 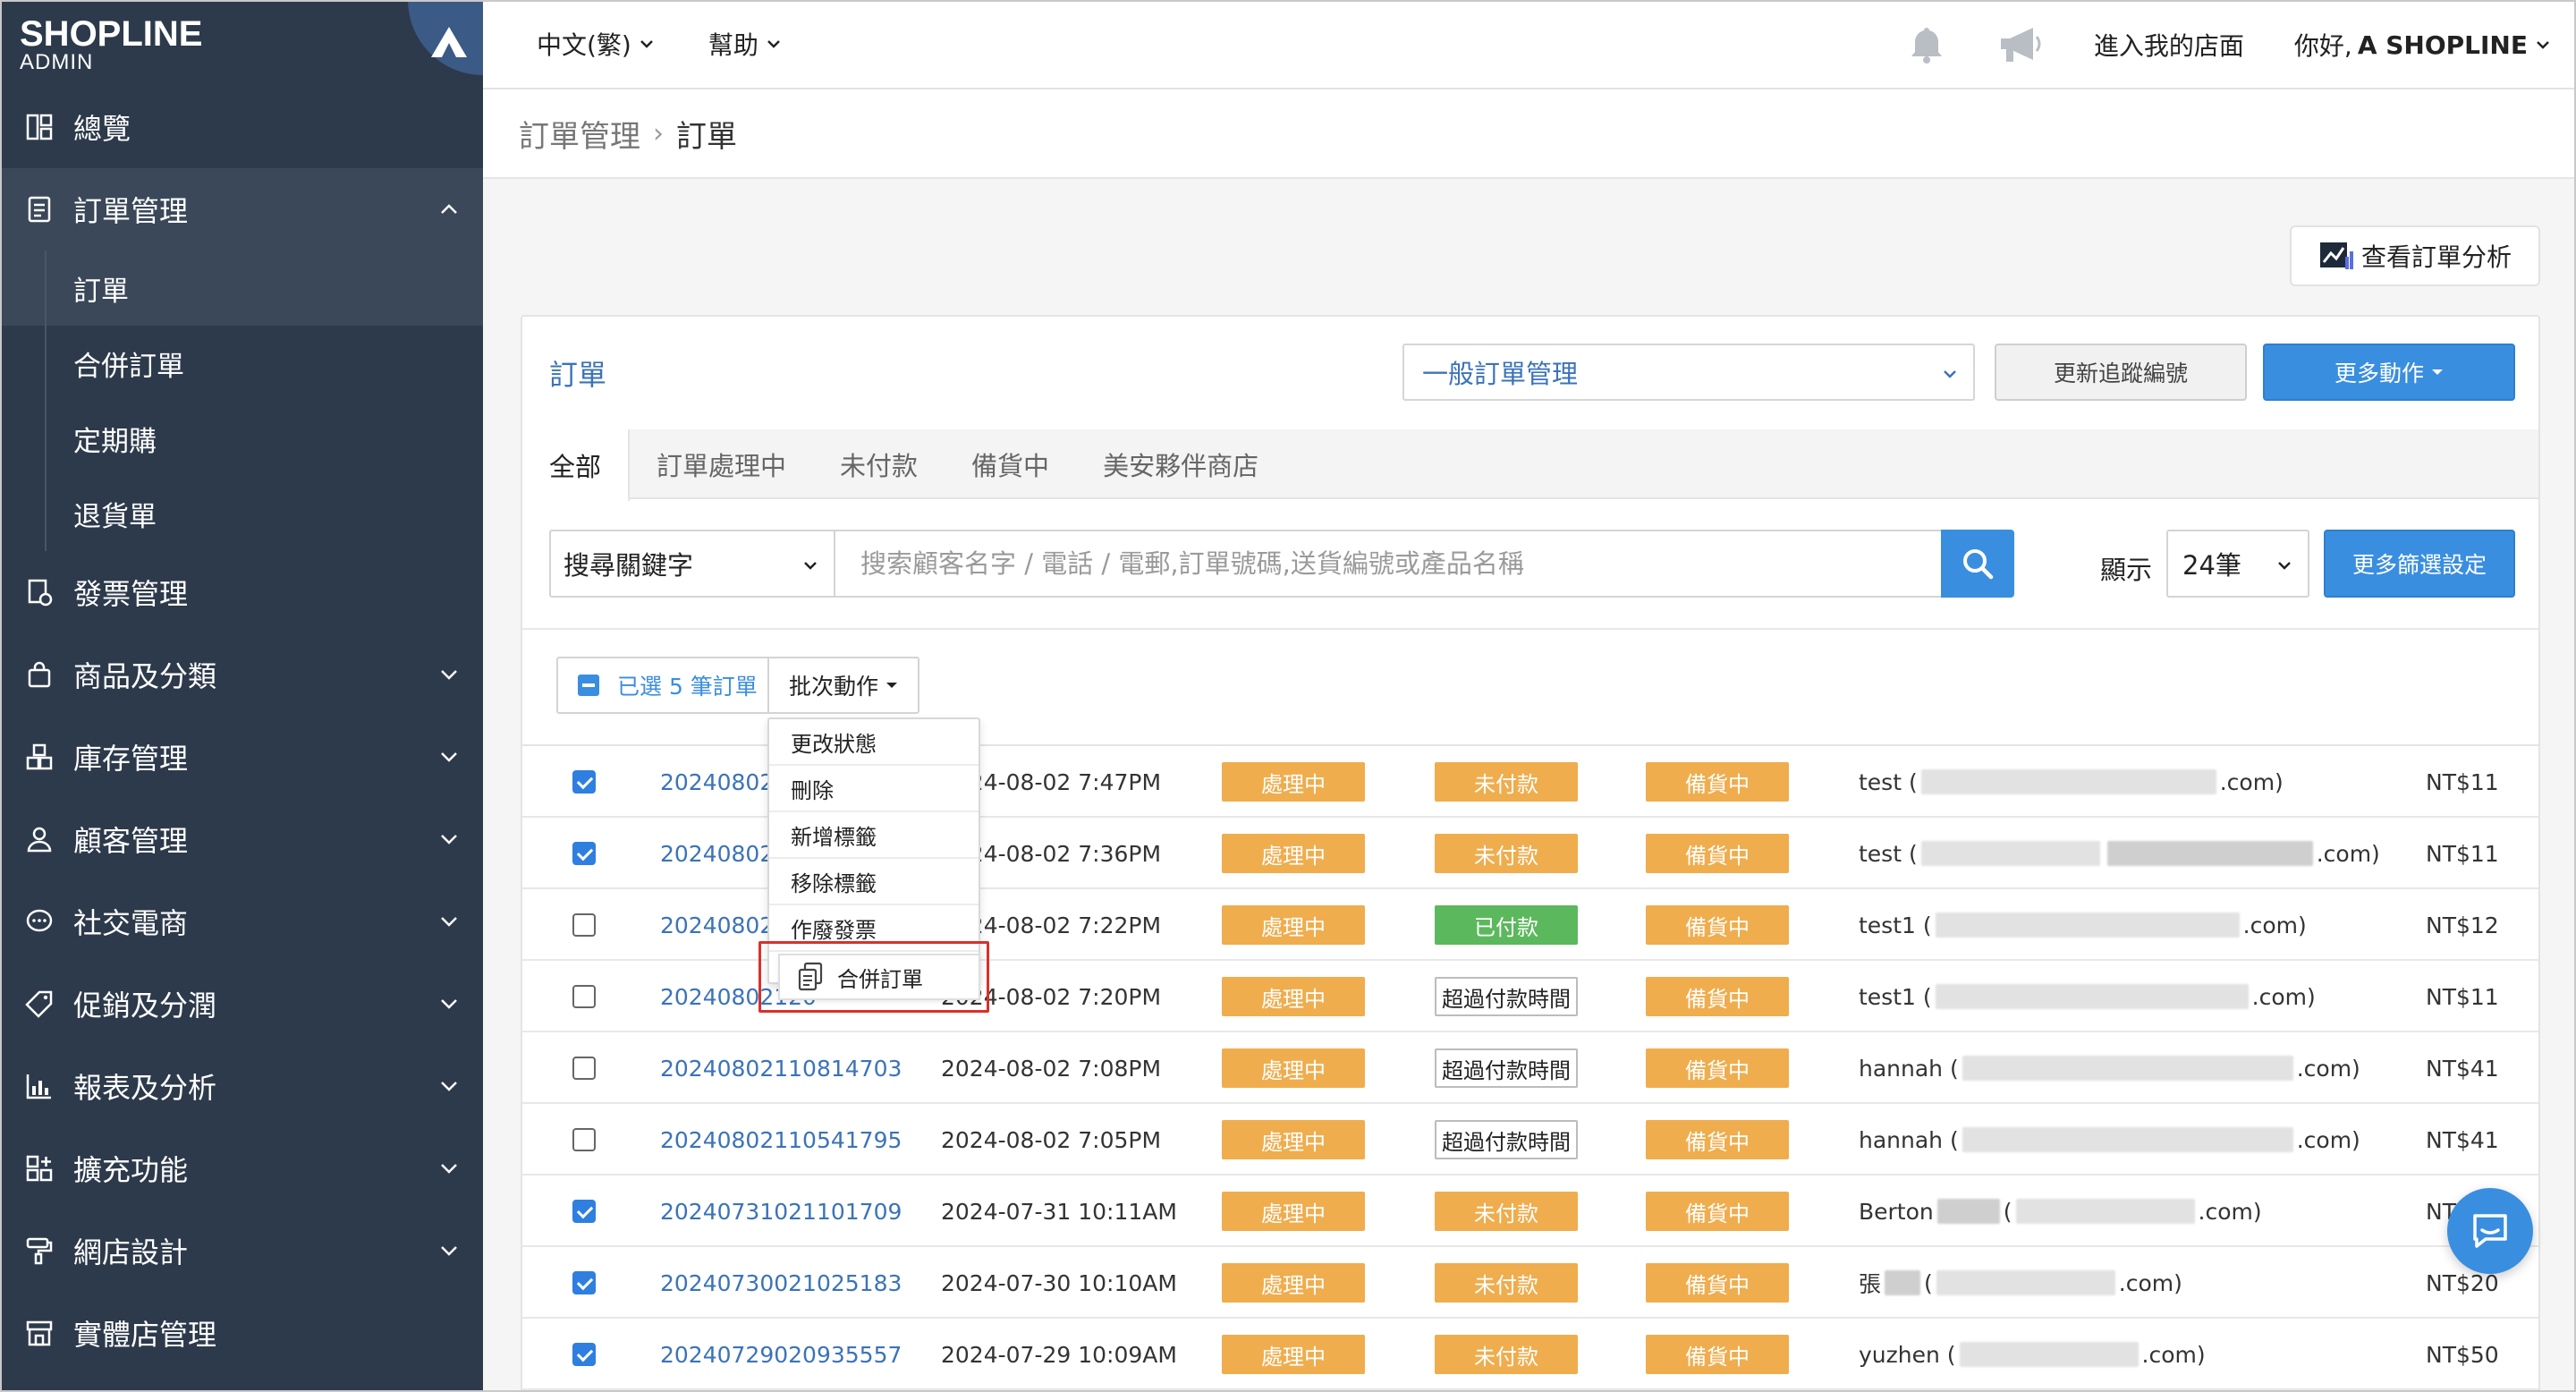 What do you see at coordinates (2442, 45) in the screenshot?
I see `account-name: A SHOPLINE` at bounding box center [2442, 45].